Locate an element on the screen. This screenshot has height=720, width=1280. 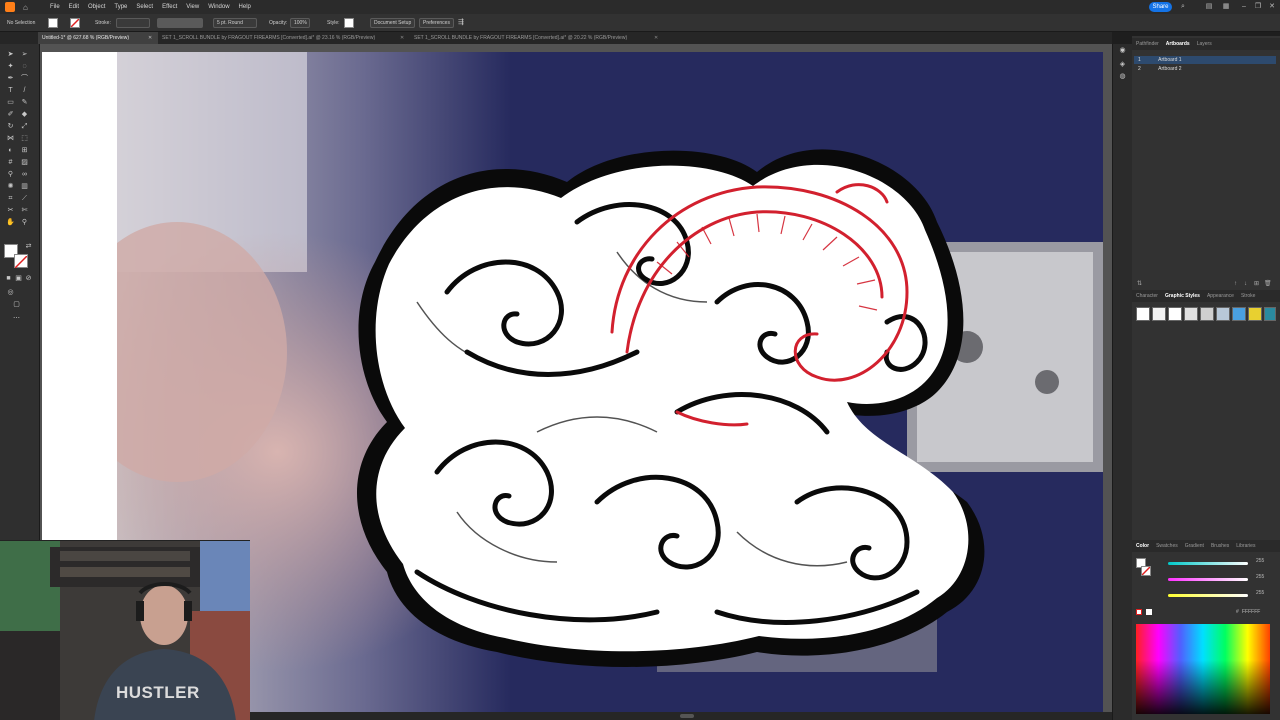
move-down-icon: ↓ is located at coordinates (1245, 284).